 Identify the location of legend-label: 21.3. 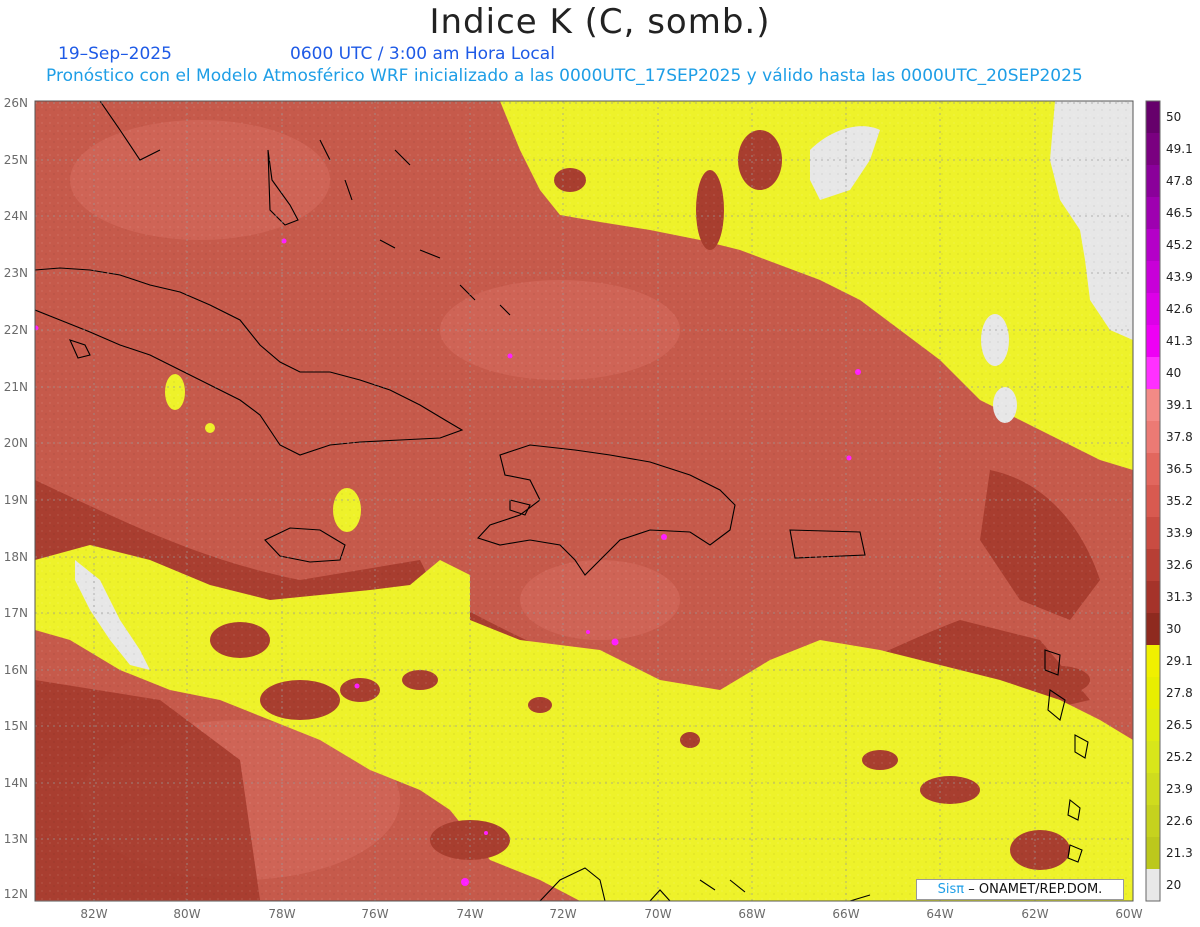
(1179, 853).